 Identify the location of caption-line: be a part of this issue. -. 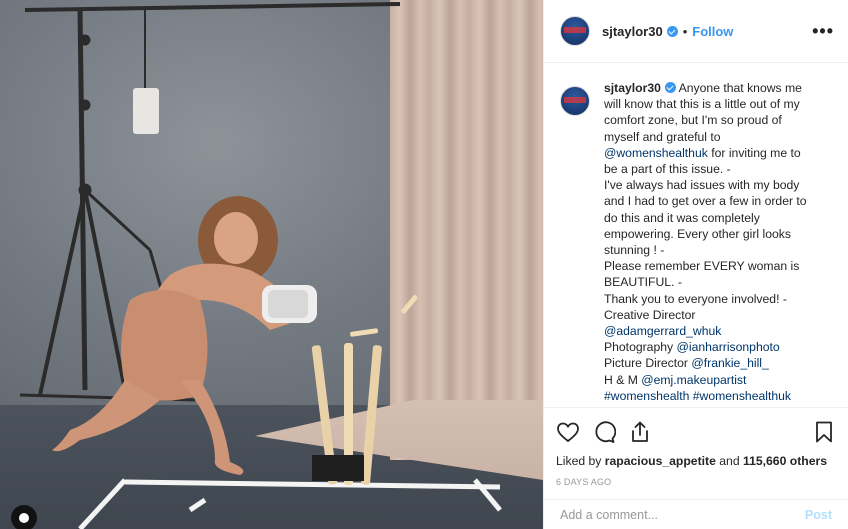
(718, 169).